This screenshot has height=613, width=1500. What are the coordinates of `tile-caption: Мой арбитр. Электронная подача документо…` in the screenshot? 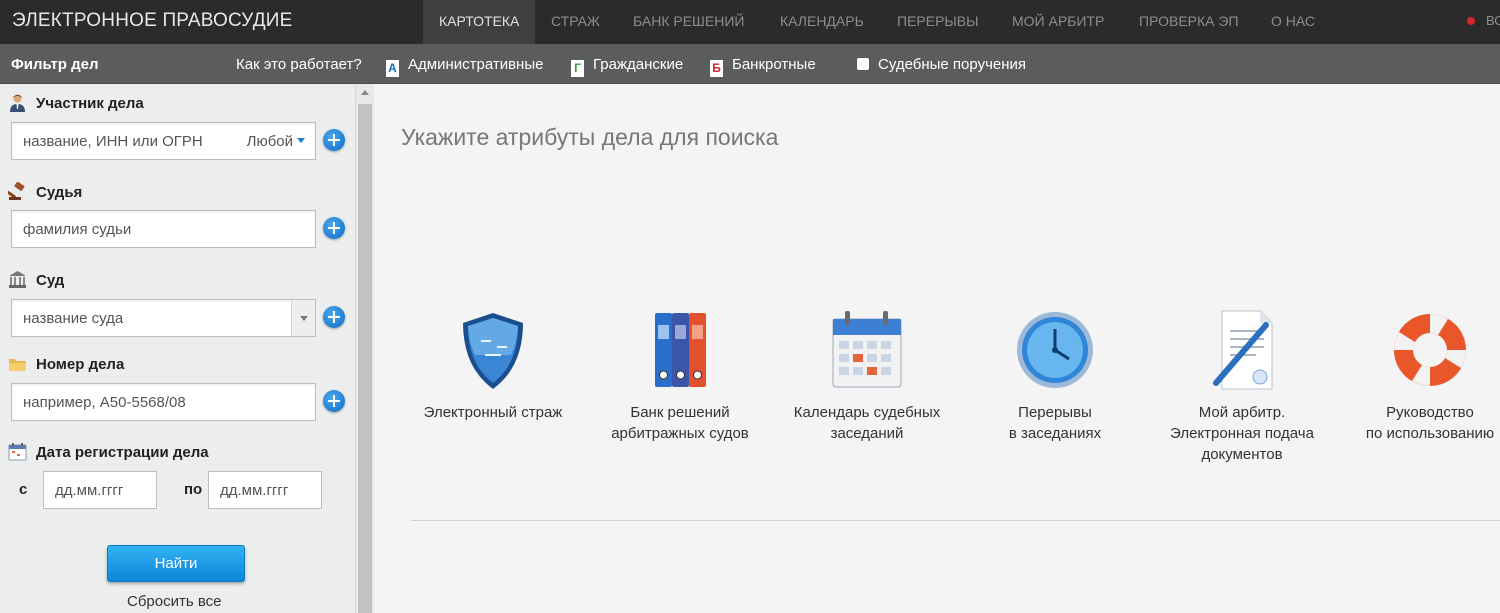 It's located at (1242, 433).